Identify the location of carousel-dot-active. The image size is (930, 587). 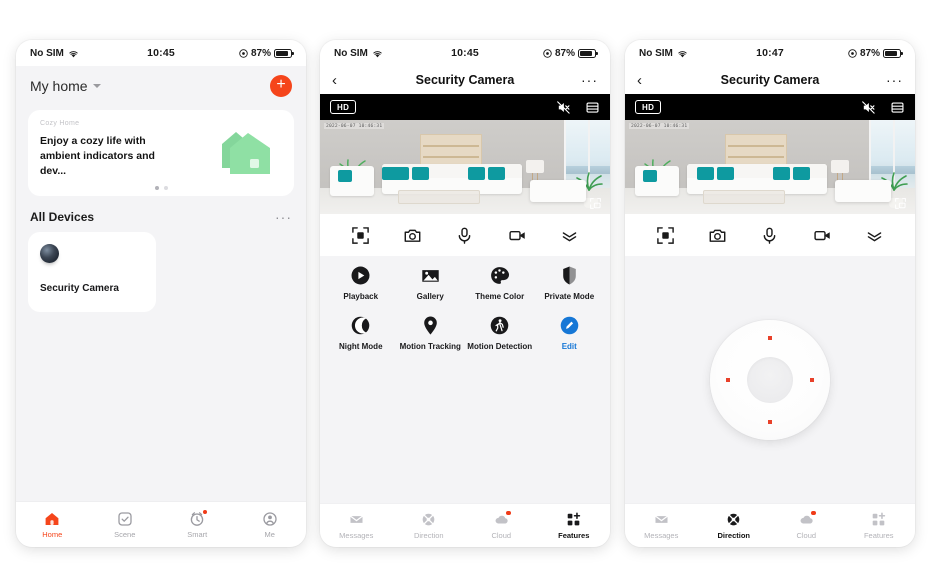
(156, 188).